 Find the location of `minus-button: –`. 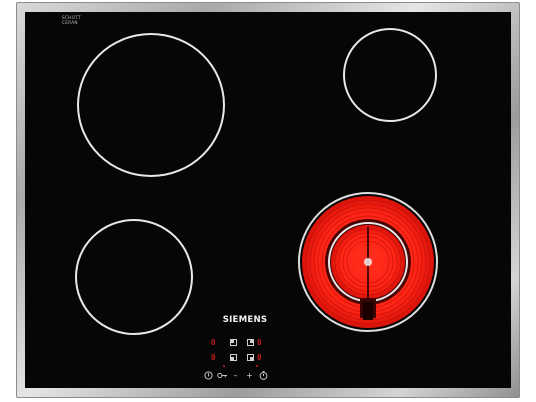

minus-button: – is located at coordinates (235, 375).